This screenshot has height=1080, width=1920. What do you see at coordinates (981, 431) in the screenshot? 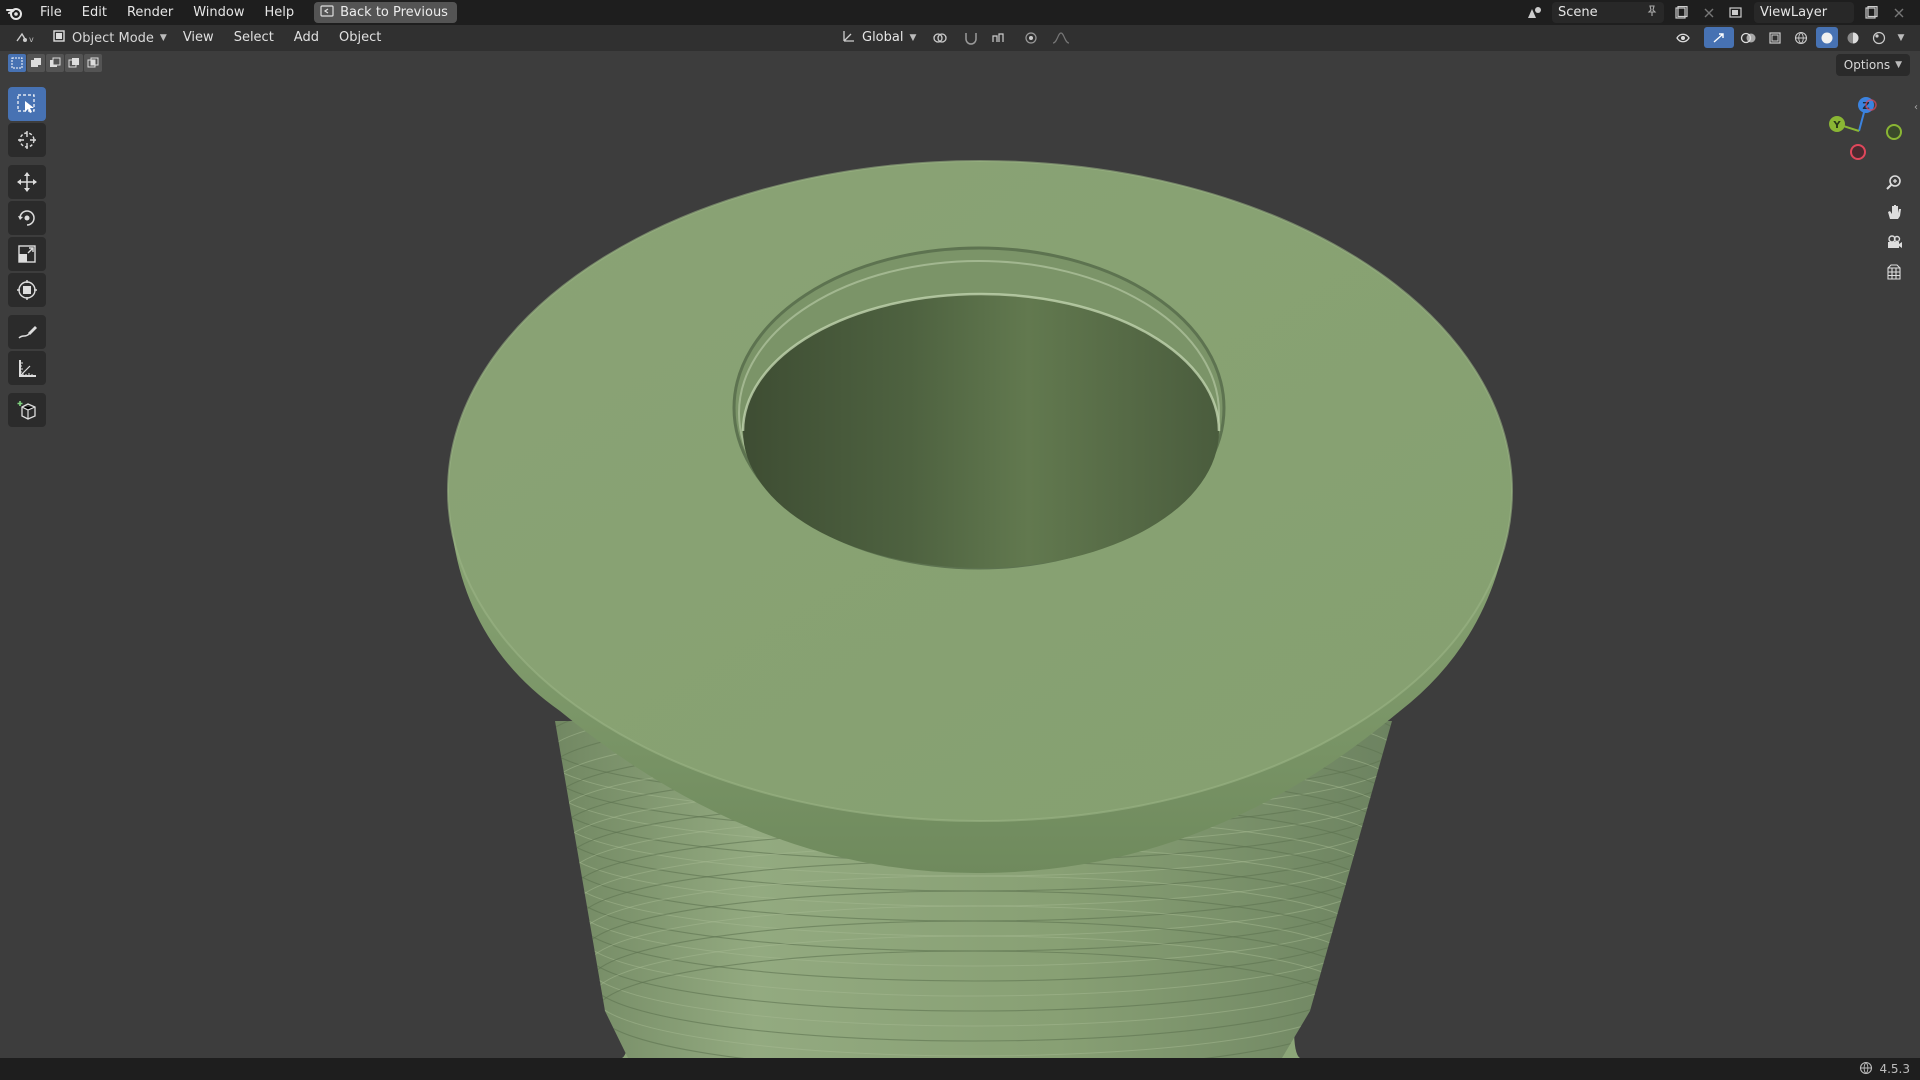
I see `hole-interior` at bounding box center [981, 431].